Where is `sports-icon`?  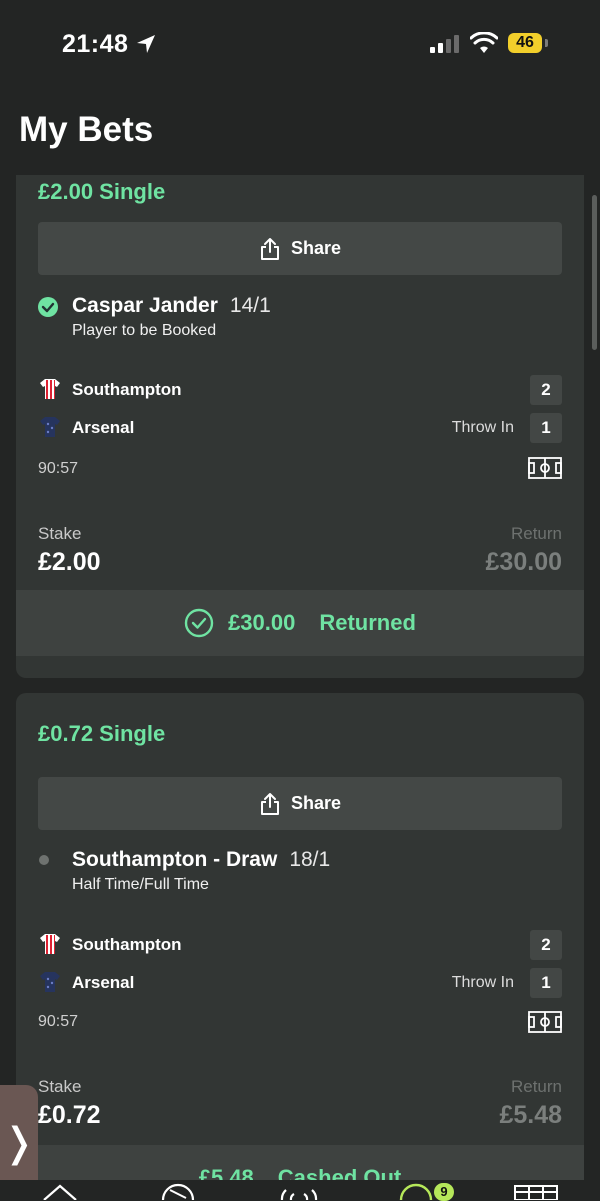
sports-icon is located at coordinates (178, 1191).